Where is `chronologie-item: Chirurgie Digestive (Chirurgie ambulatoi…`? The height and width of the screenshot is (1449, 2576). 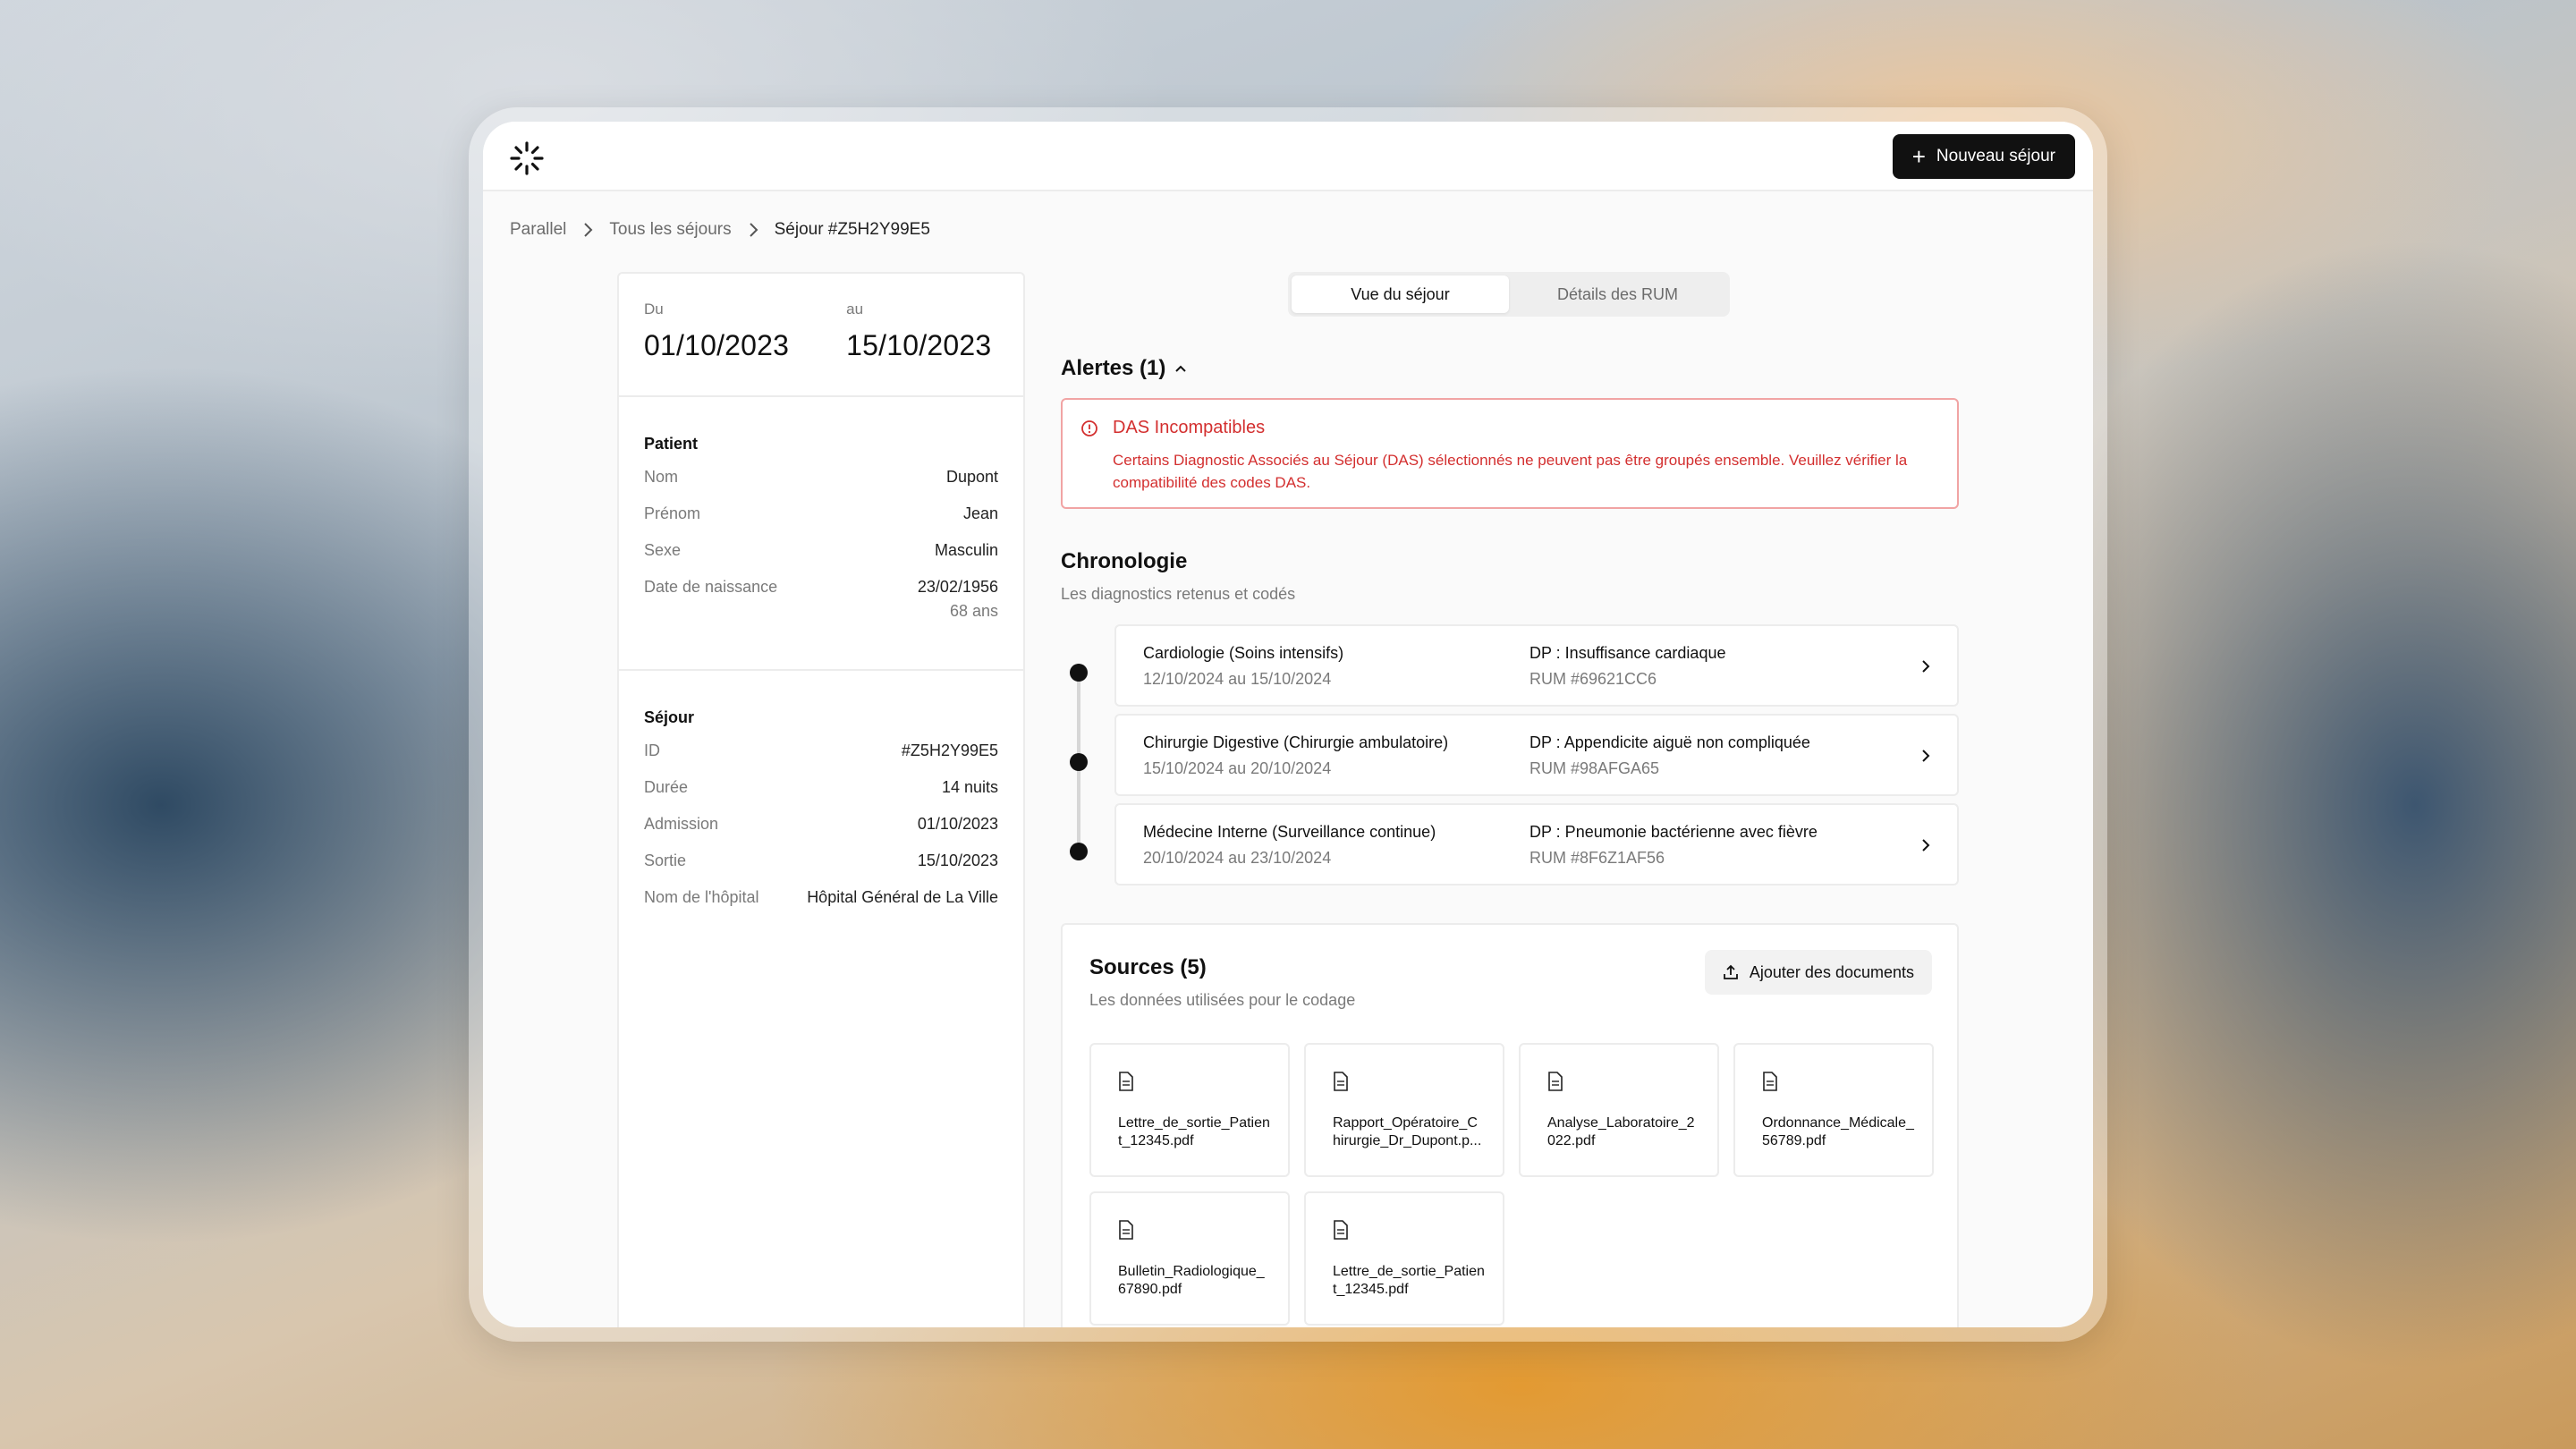
chronologie-item: Chirurgie Digestive (Chirurgie ambulatoi… is located at coordinates (1536, 755).